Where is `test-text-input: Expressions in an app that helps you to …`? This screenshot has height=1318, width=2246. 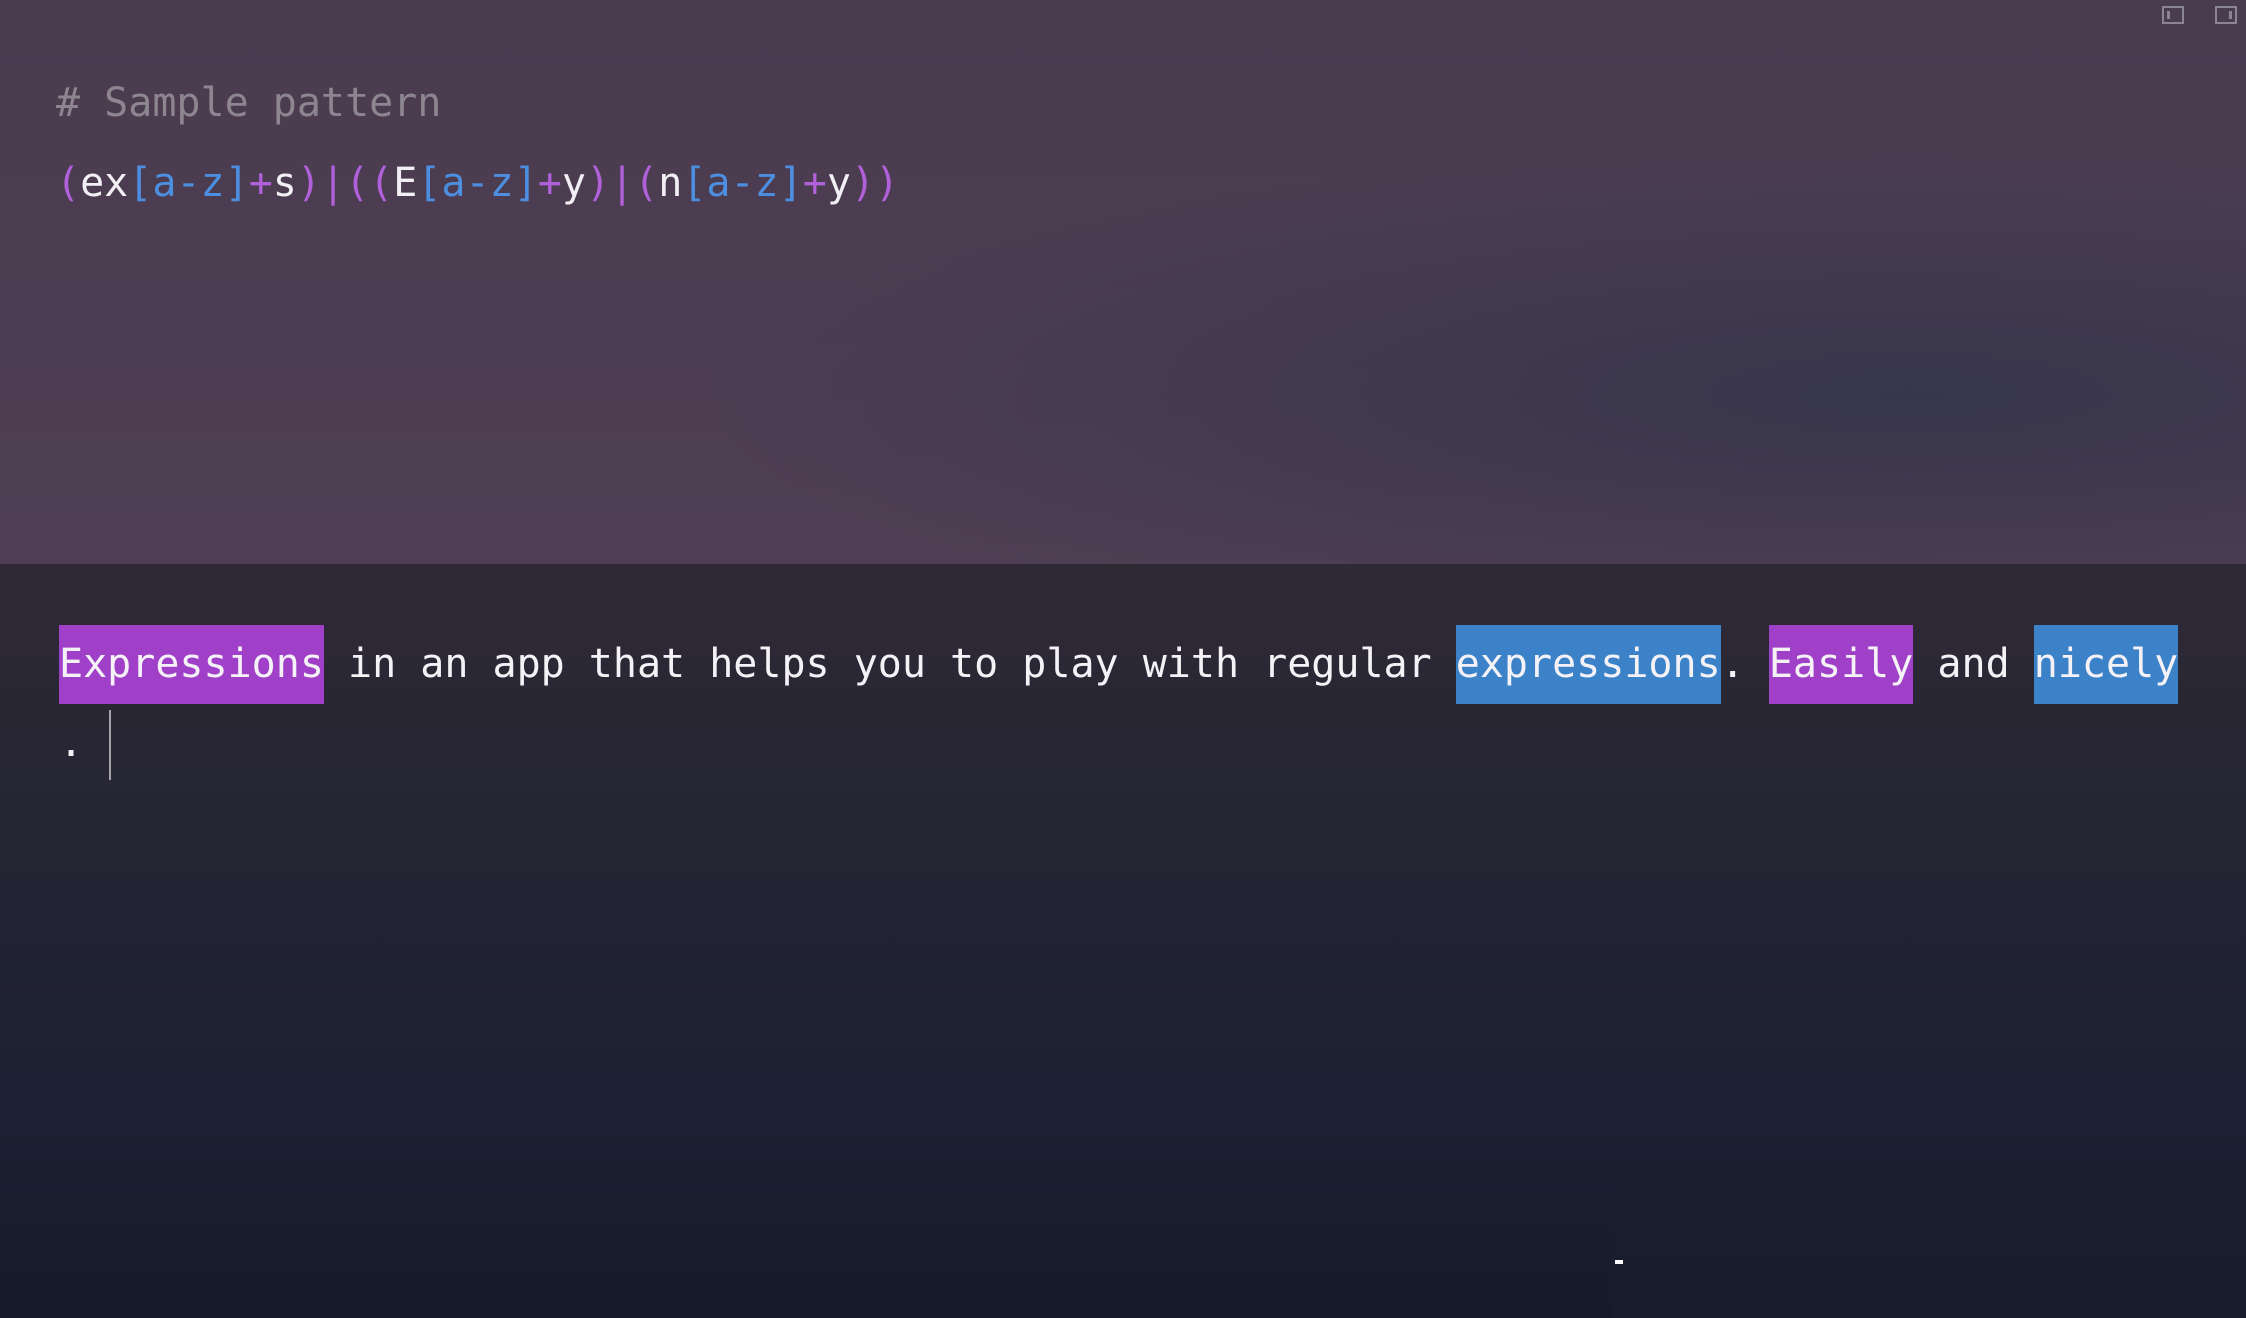 test-text-input: Expressions in an app that helps you to … is located at coordinates (1119, 704).